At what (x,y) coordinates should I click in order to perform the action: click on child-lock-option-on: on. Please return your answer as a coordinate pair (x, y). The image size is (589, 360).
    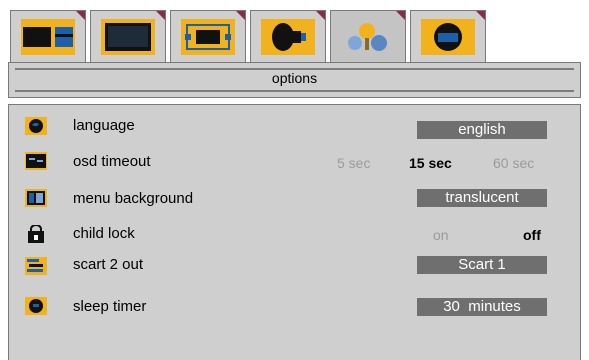
    Looking at the image, I should click on (441, 235).